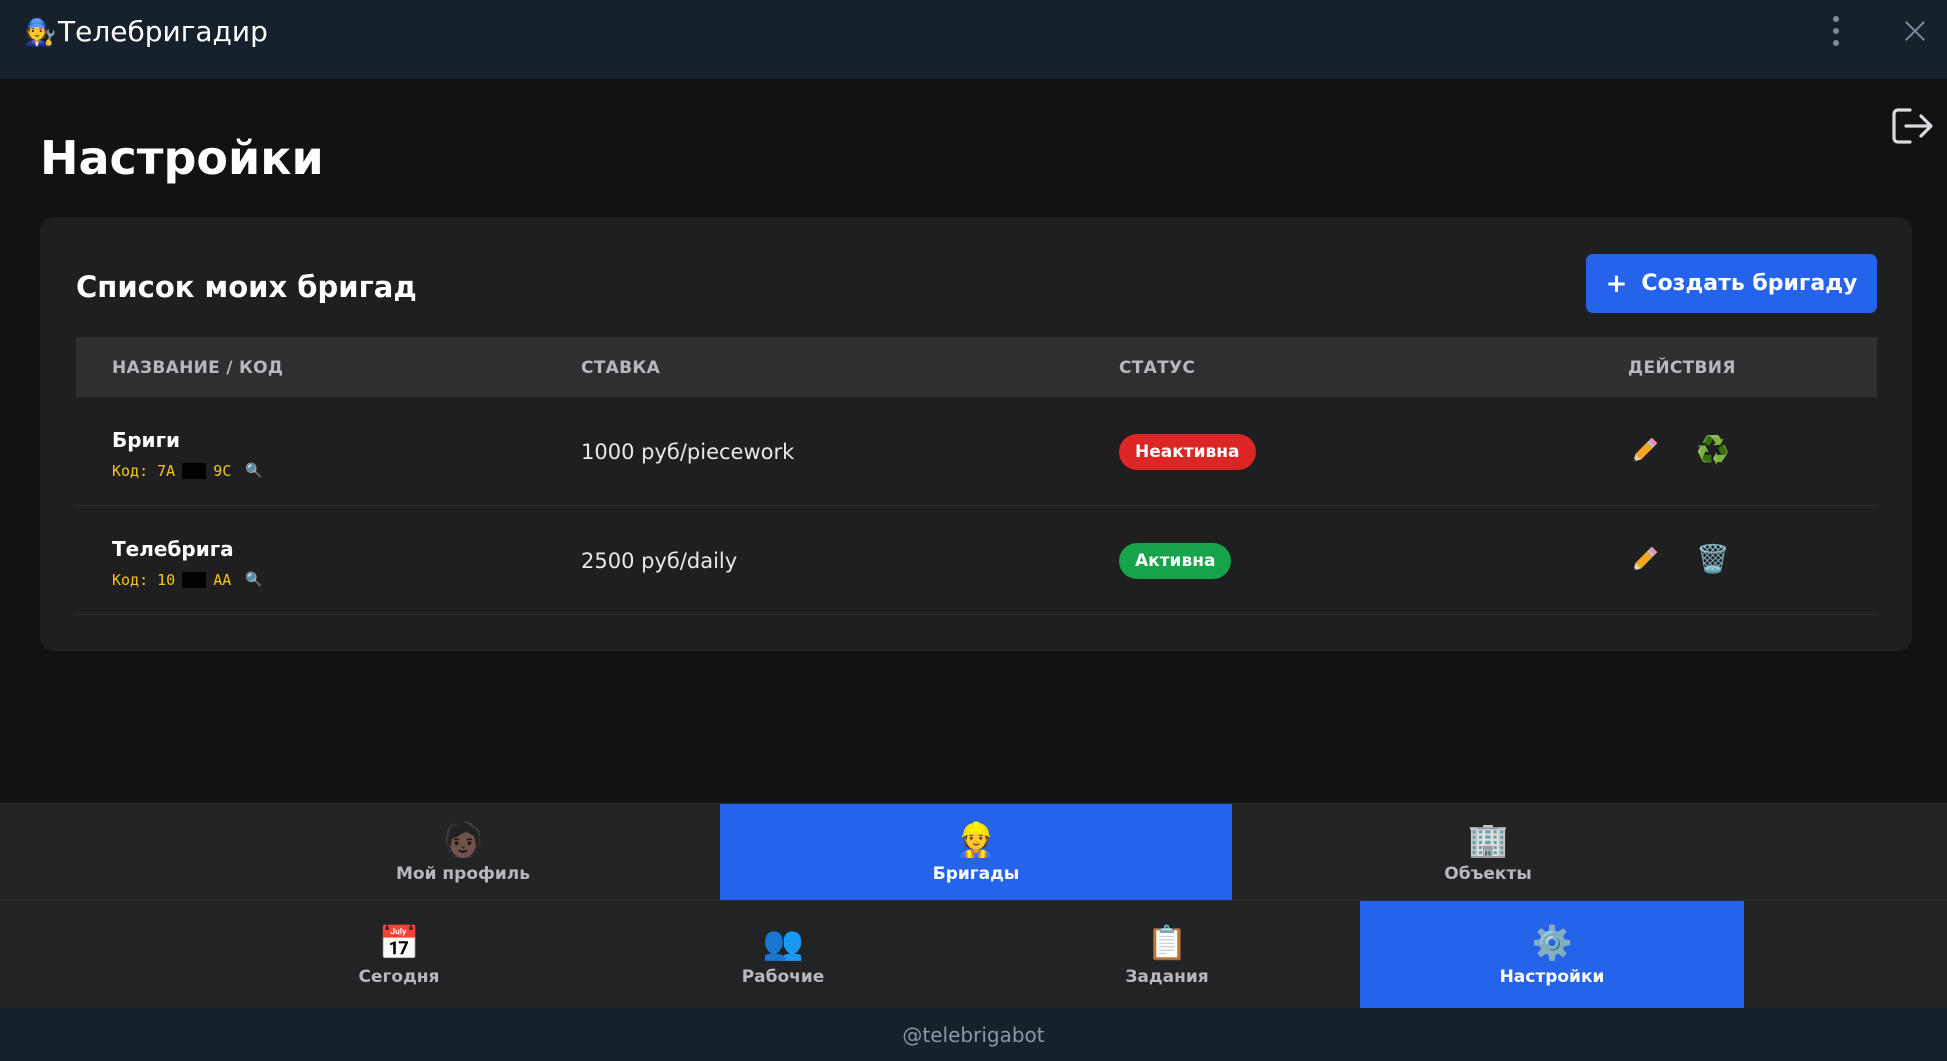 The image size is (1947, 1061). I want to click on nav-label: Рабочие, so click(783, 976).